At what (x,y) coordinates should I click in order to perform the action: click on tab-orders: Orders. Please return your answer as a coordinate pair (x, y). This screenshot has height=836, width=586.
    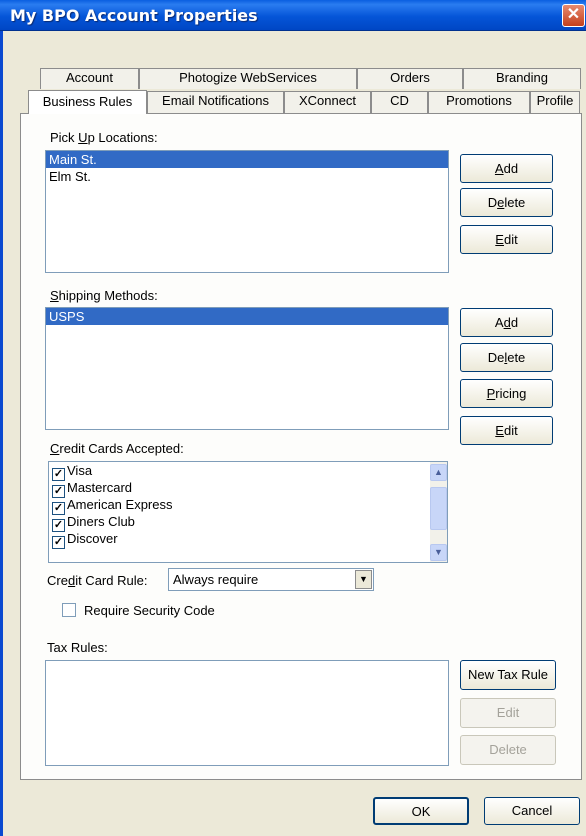
    Looking at the image, I should click on (410, 78).